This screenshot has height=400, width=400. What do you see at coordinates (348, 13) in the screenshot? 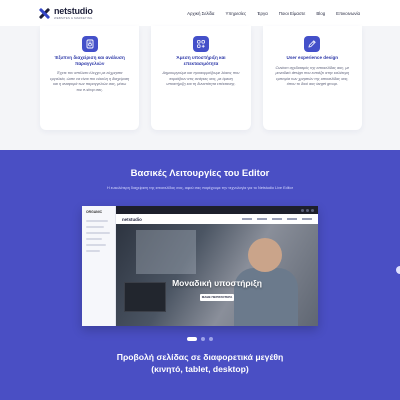
I see `nav-link-contact: Επικοινωνία` at bounding box center [348, 13].